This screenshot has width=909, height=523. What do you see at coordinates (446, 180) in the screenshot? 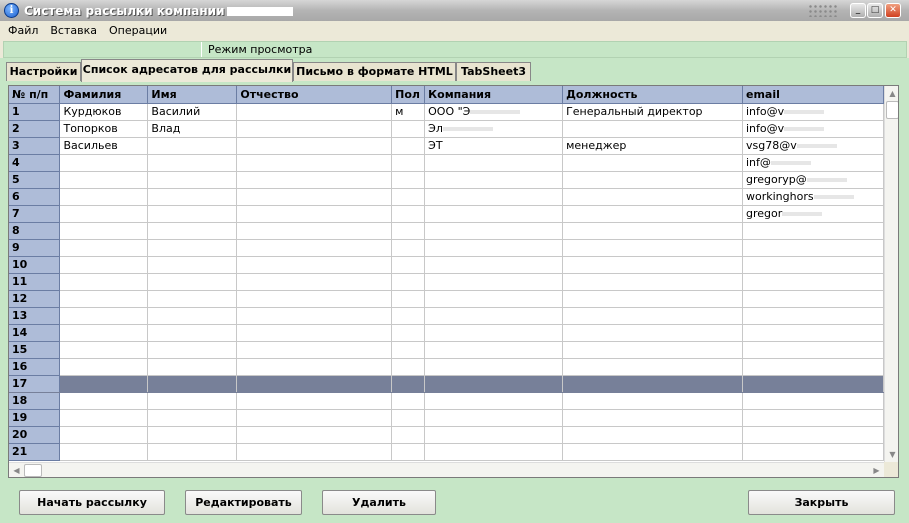
I see `table-row: 5 gregoryp@` at bounding box center [446, 180].